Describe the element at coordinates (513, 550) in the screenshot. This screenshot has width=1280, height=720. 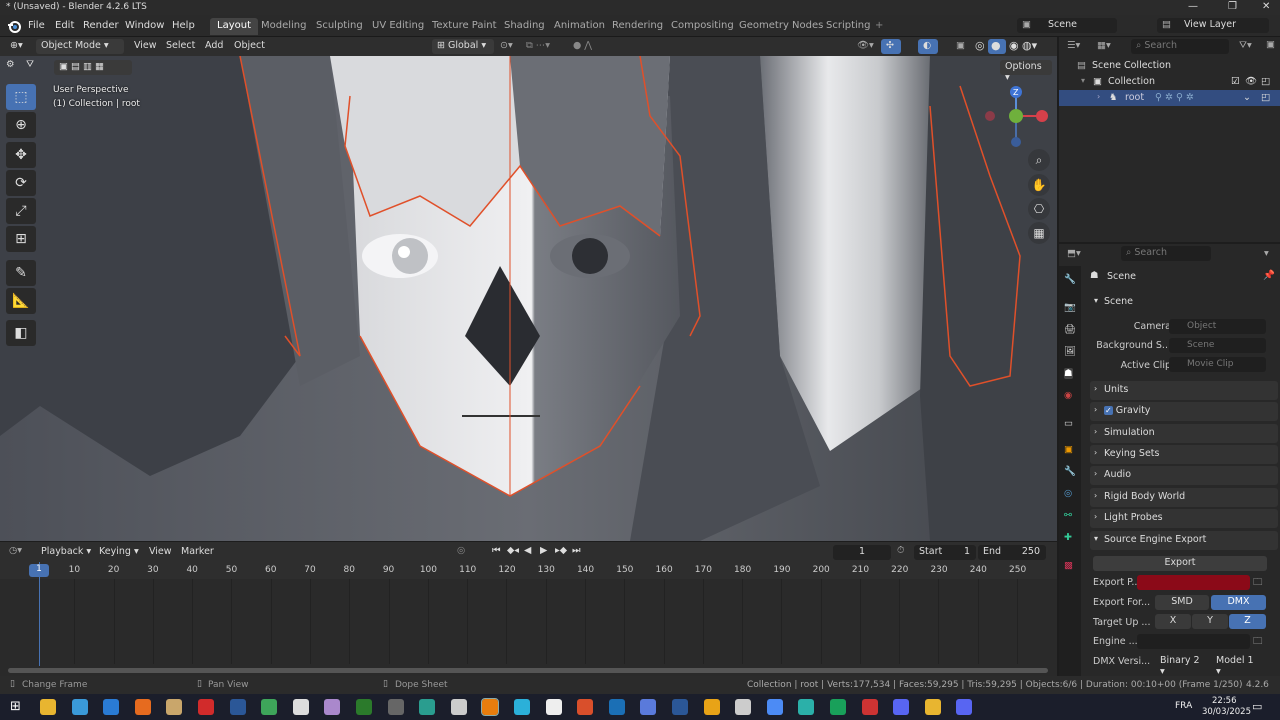
I see `jump-keyframe-back-icon: ◆◂` at that location.